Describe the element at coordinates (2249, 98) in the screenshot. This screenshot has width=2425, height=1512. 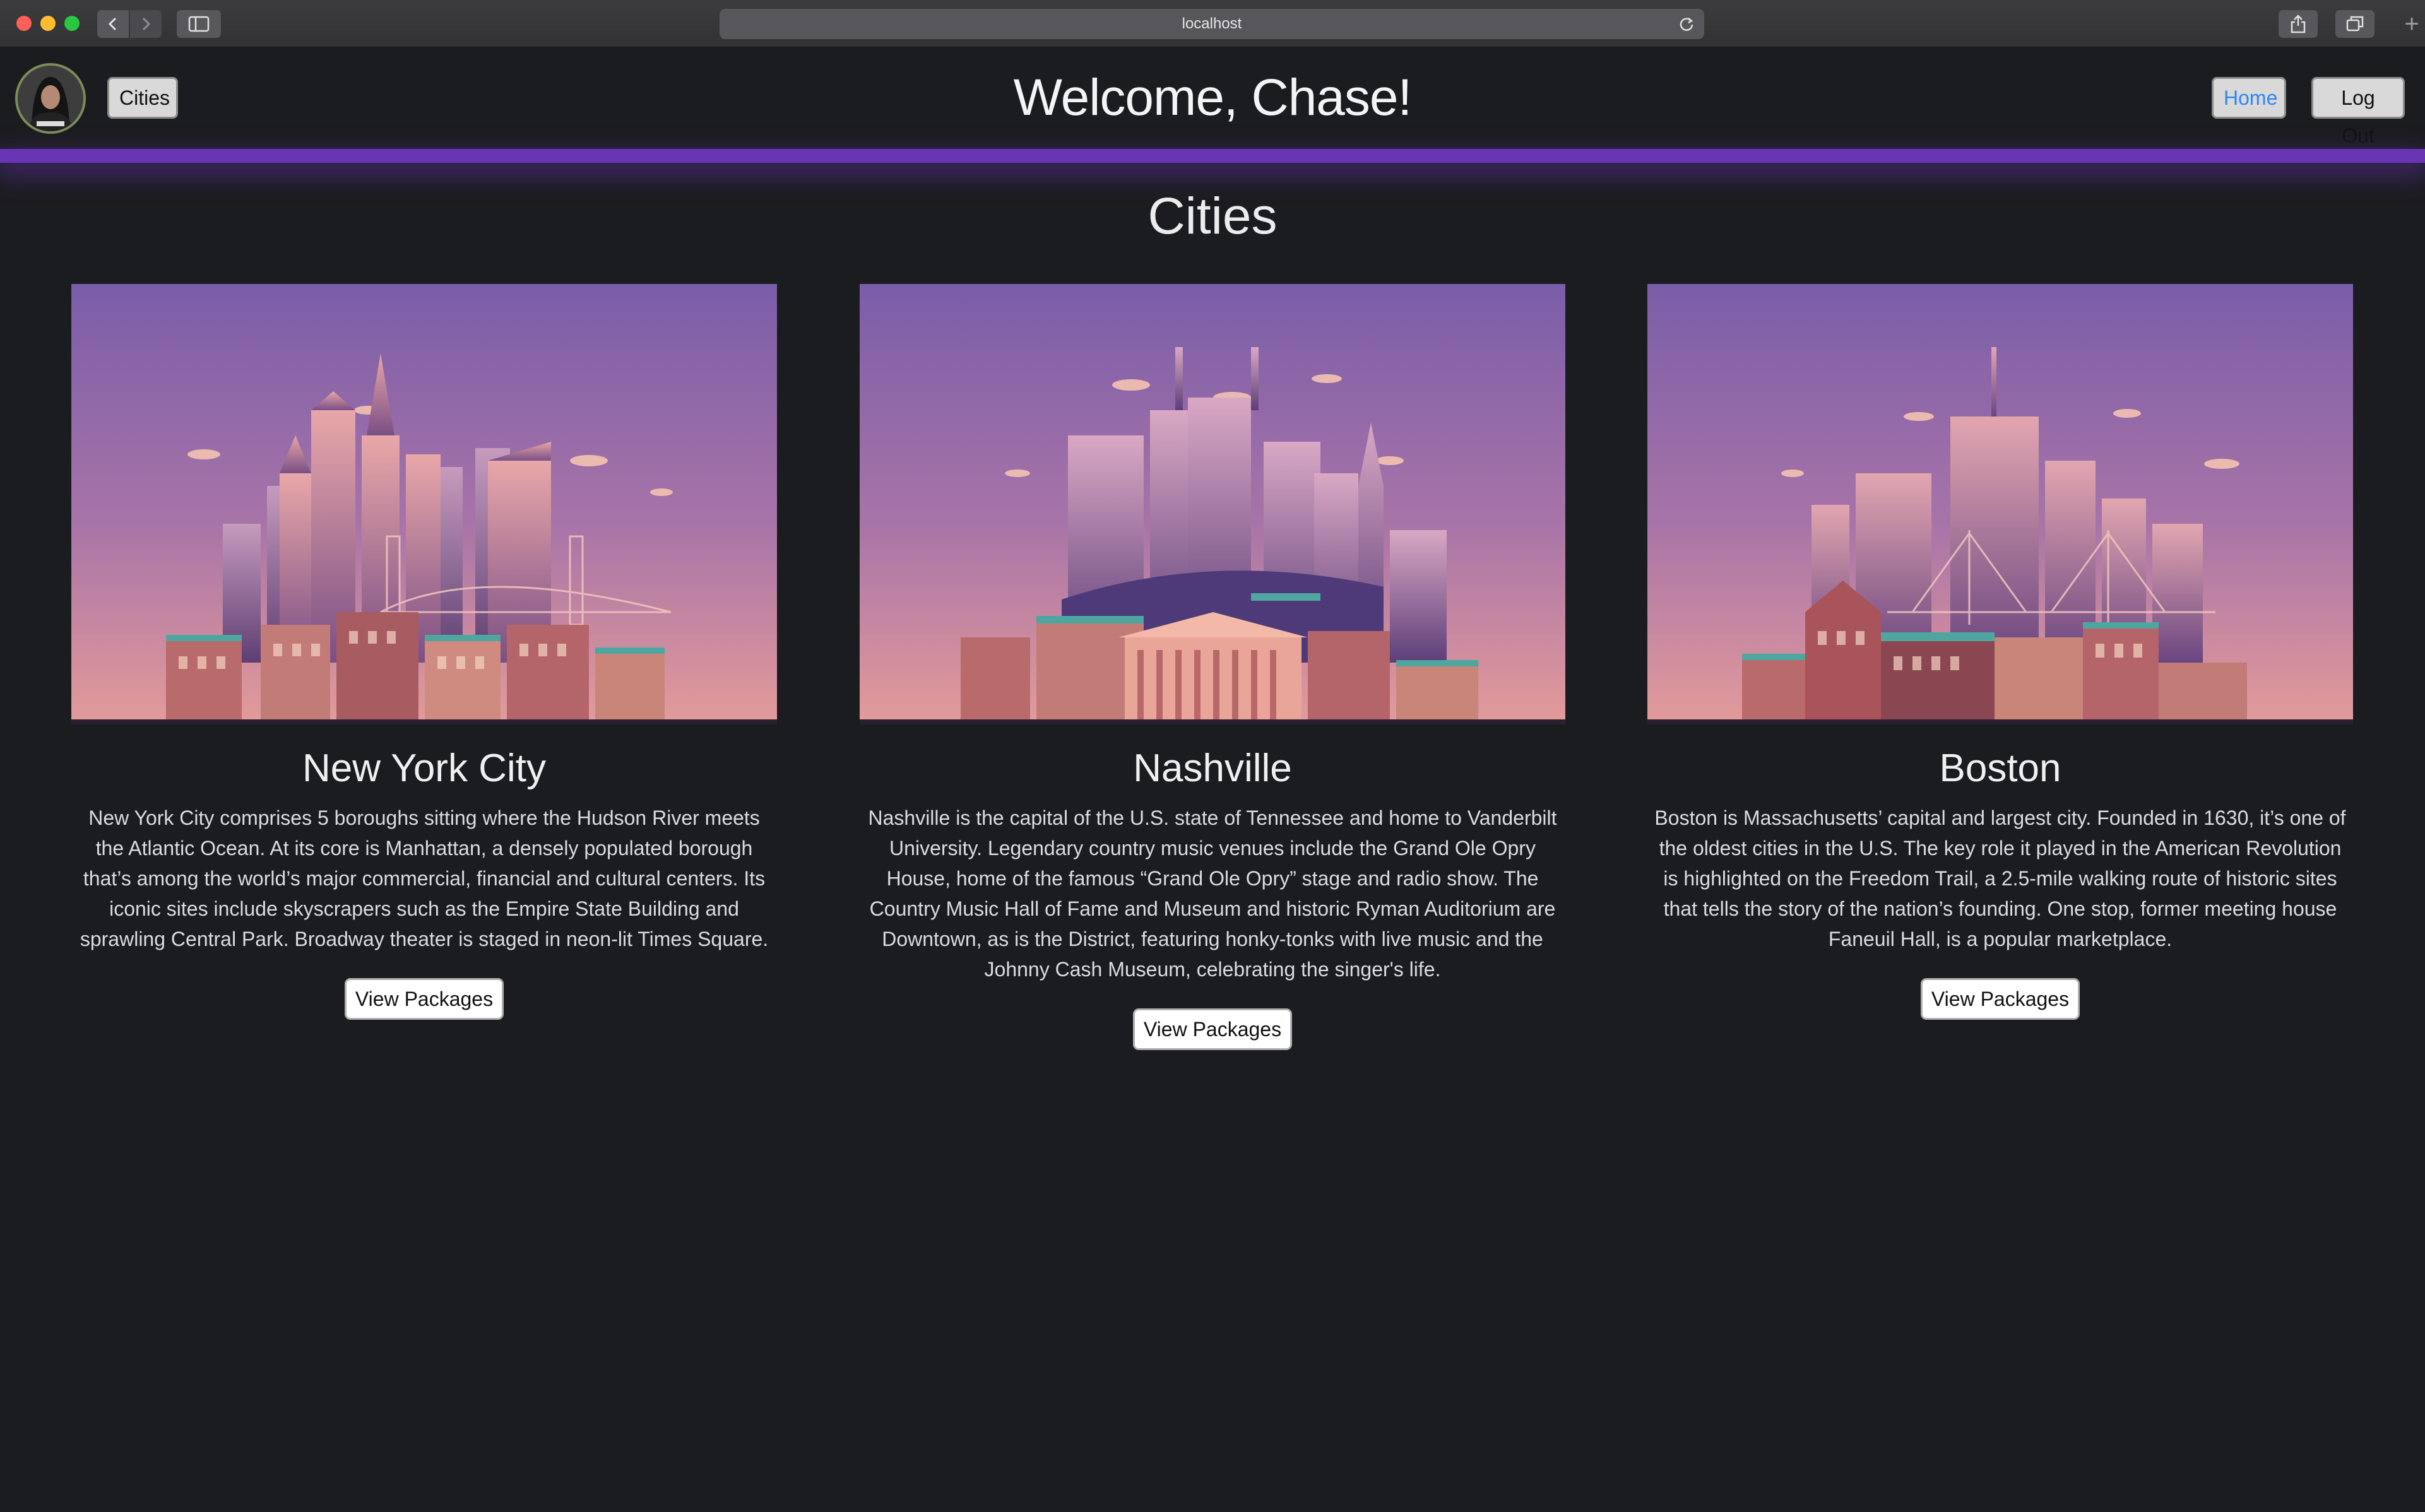
I see `home-nav-button: Home` at that location.